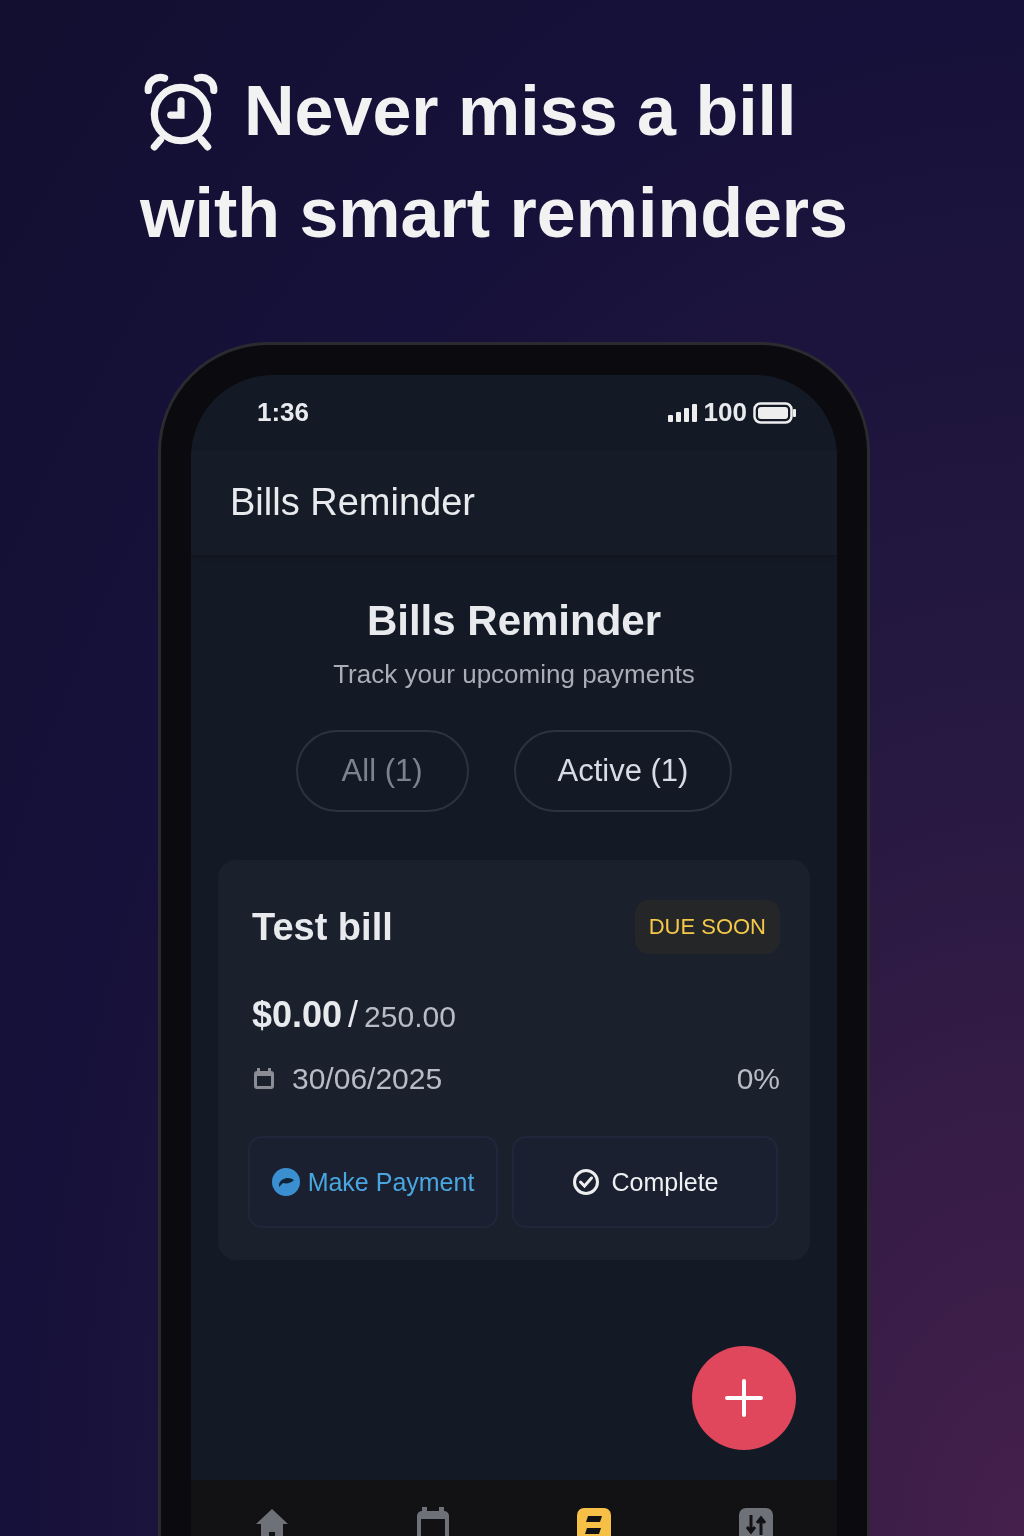 The height and width of the screenshot is (1536, 1024). What do you see at coordinates (322, 927) in the screenshot?
I see `bill-name: Test bill` at bounding box center [322, 927].